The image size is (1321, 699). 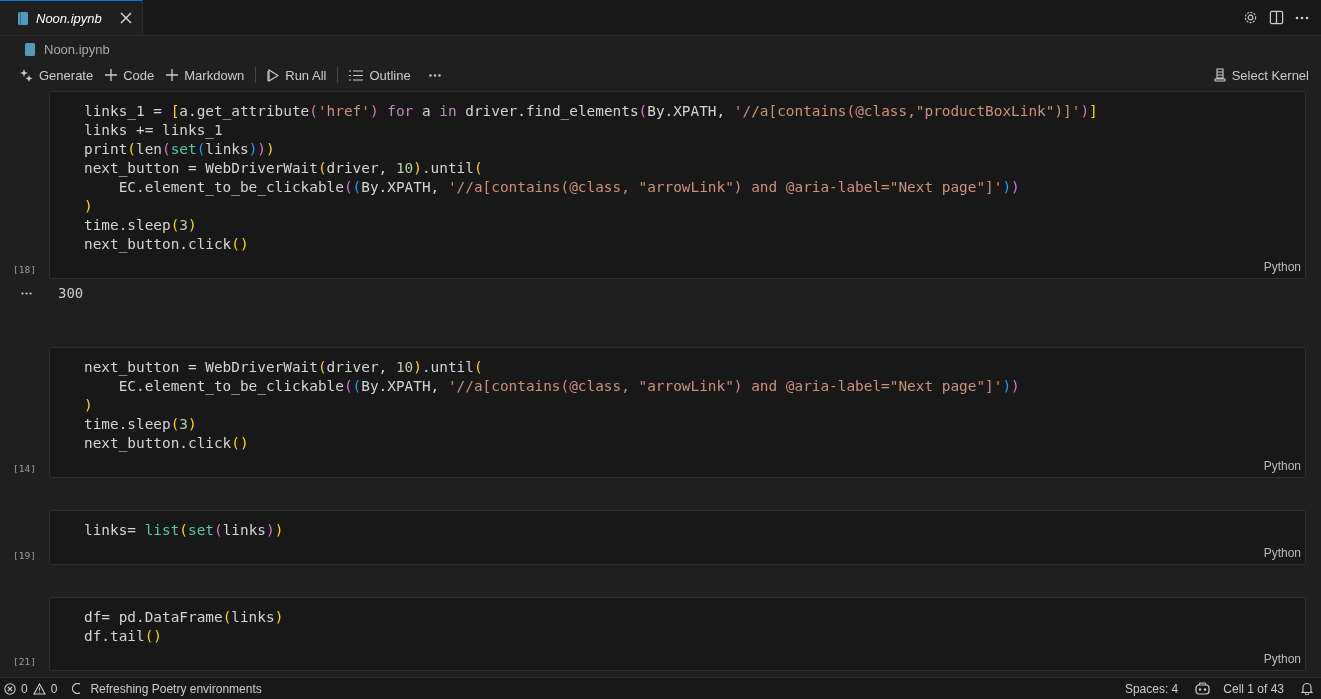 I want to click on select-kernel-button: Select Kernel, so click(x=1261, y=75).